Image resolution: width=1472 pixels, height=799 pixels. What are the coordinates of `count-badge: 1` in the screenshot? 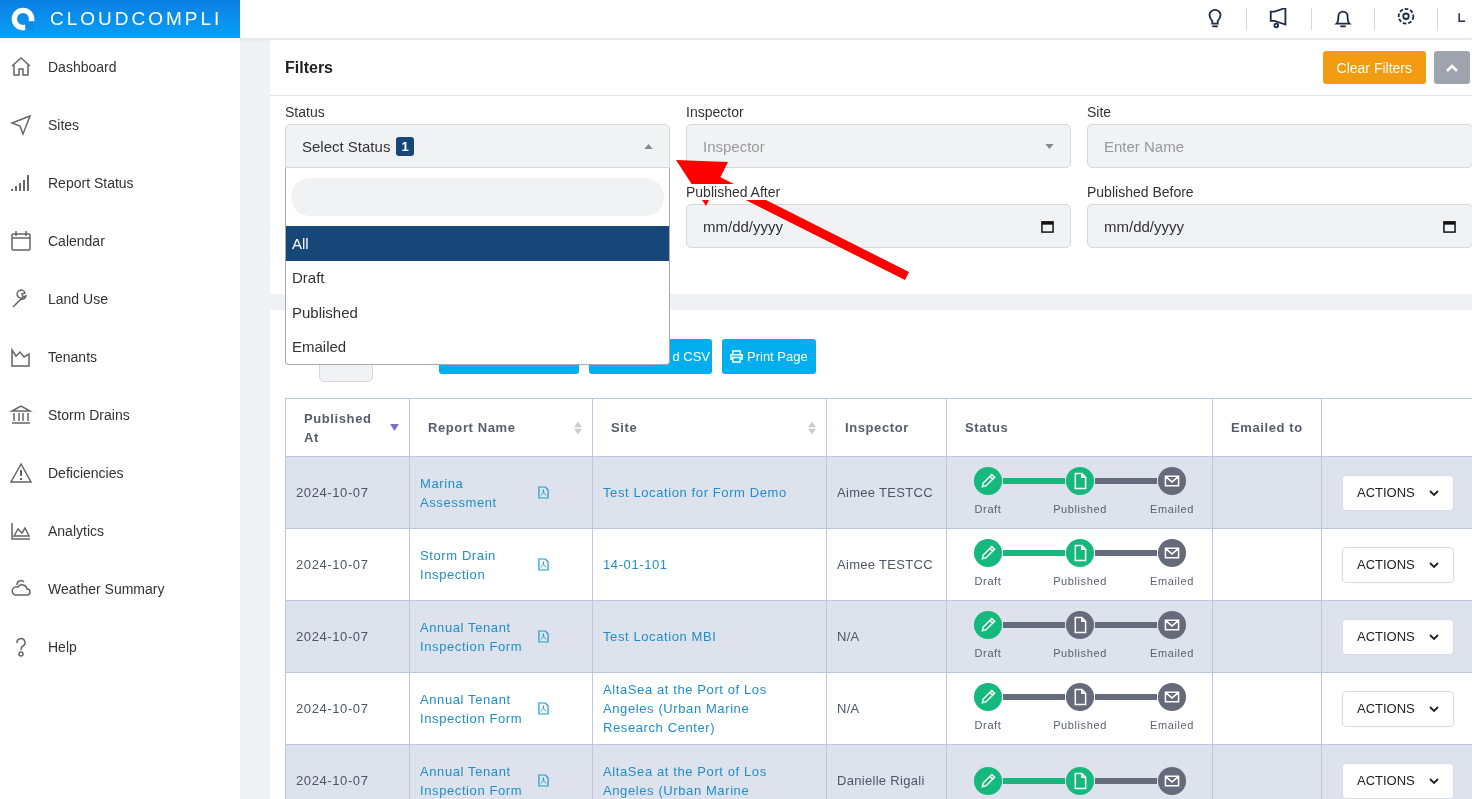 It's located at (405, 146).